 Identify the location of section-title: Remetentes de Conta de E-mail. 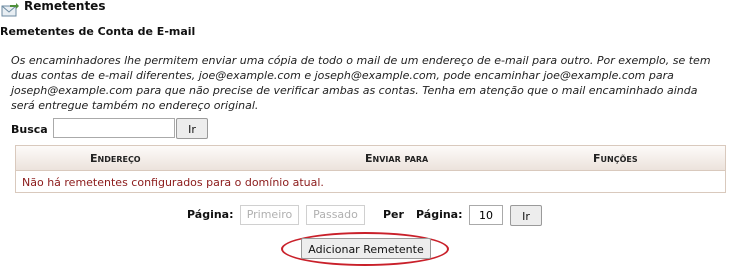
(98, 31).